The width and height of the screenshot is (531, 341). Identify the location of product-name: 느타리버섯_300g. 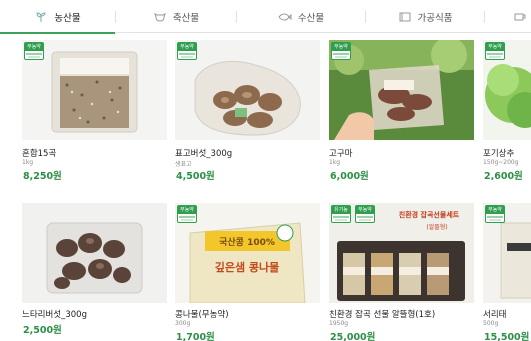
(54, 314).